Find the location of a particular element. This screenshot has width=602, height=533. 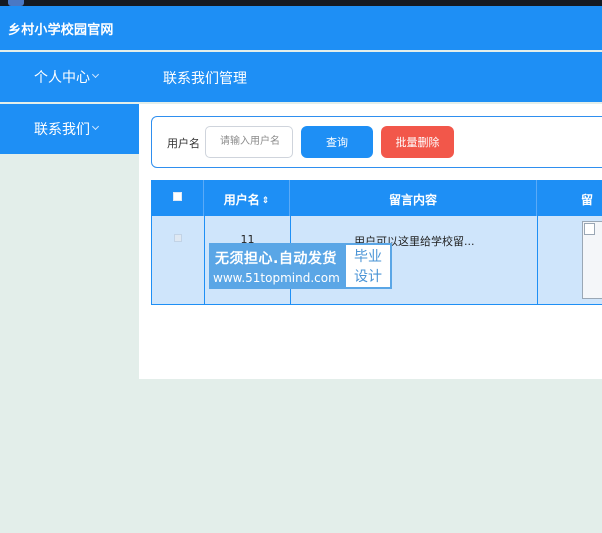

watermark-tag1: 毕业 is located at coordinates (368, 257).